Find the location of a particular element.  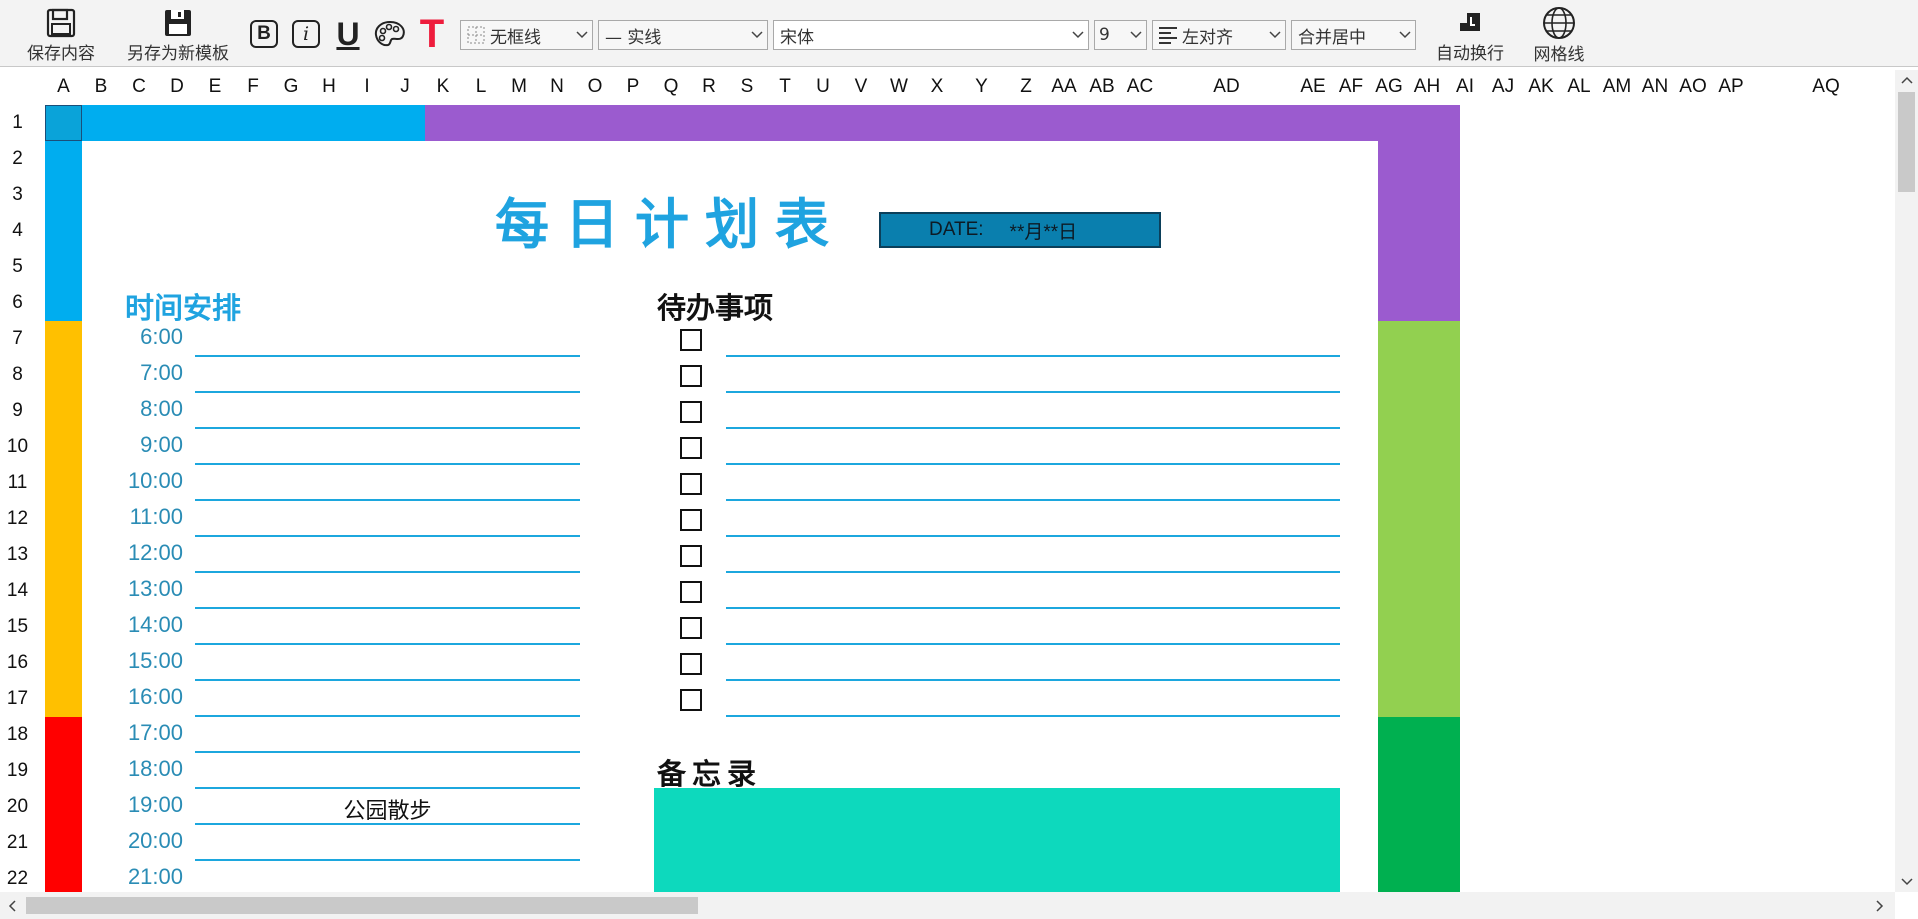

row-header-10: 10 is located at coordinates (17, 447).